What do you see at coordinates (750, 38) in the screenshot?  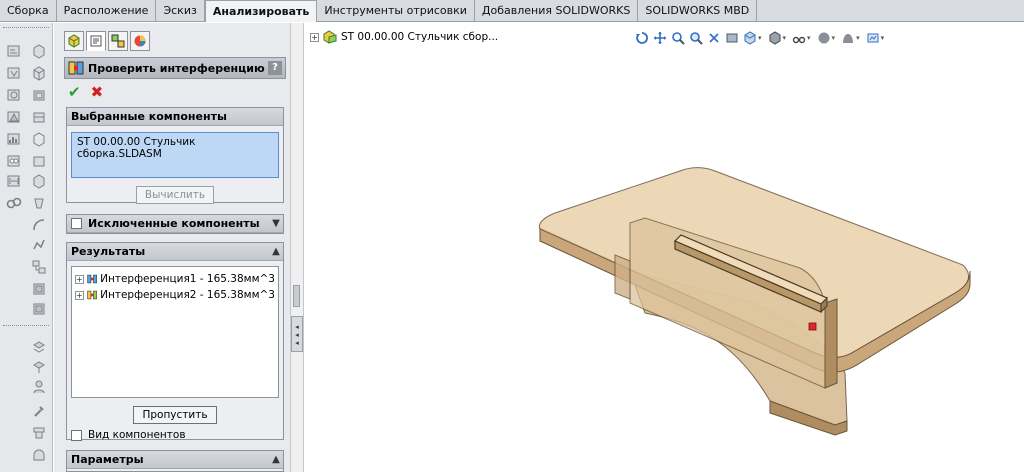 I see `view-orientation-icon` at bounding box center [750, 38].